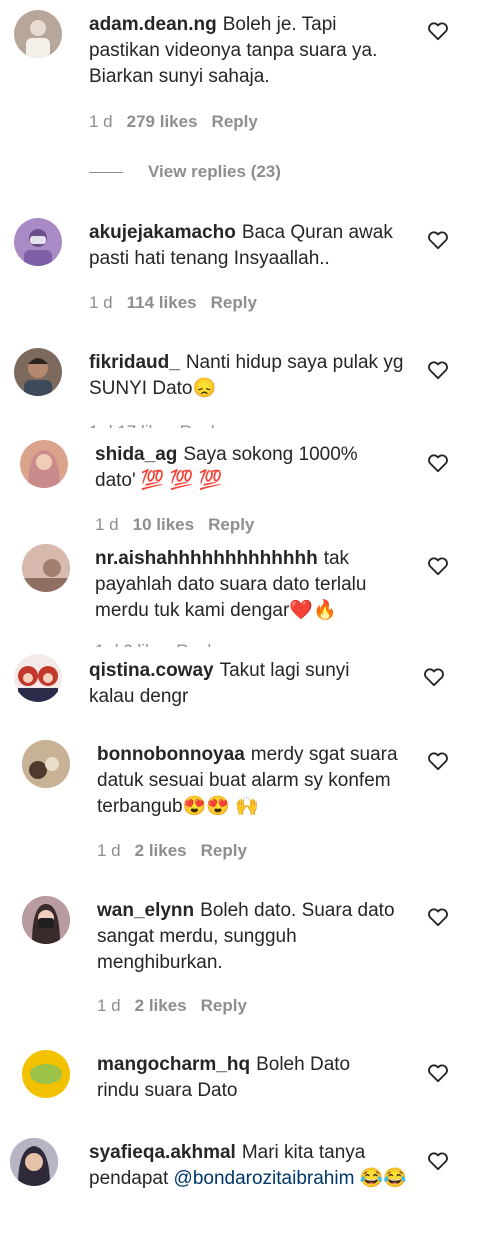 The width and height of the screenshot is (483, 1241). What do you see at coordinates (145, 910) in the screenshot?
I see `comment-username: wan_elynn` at bounding box center [145, 910].